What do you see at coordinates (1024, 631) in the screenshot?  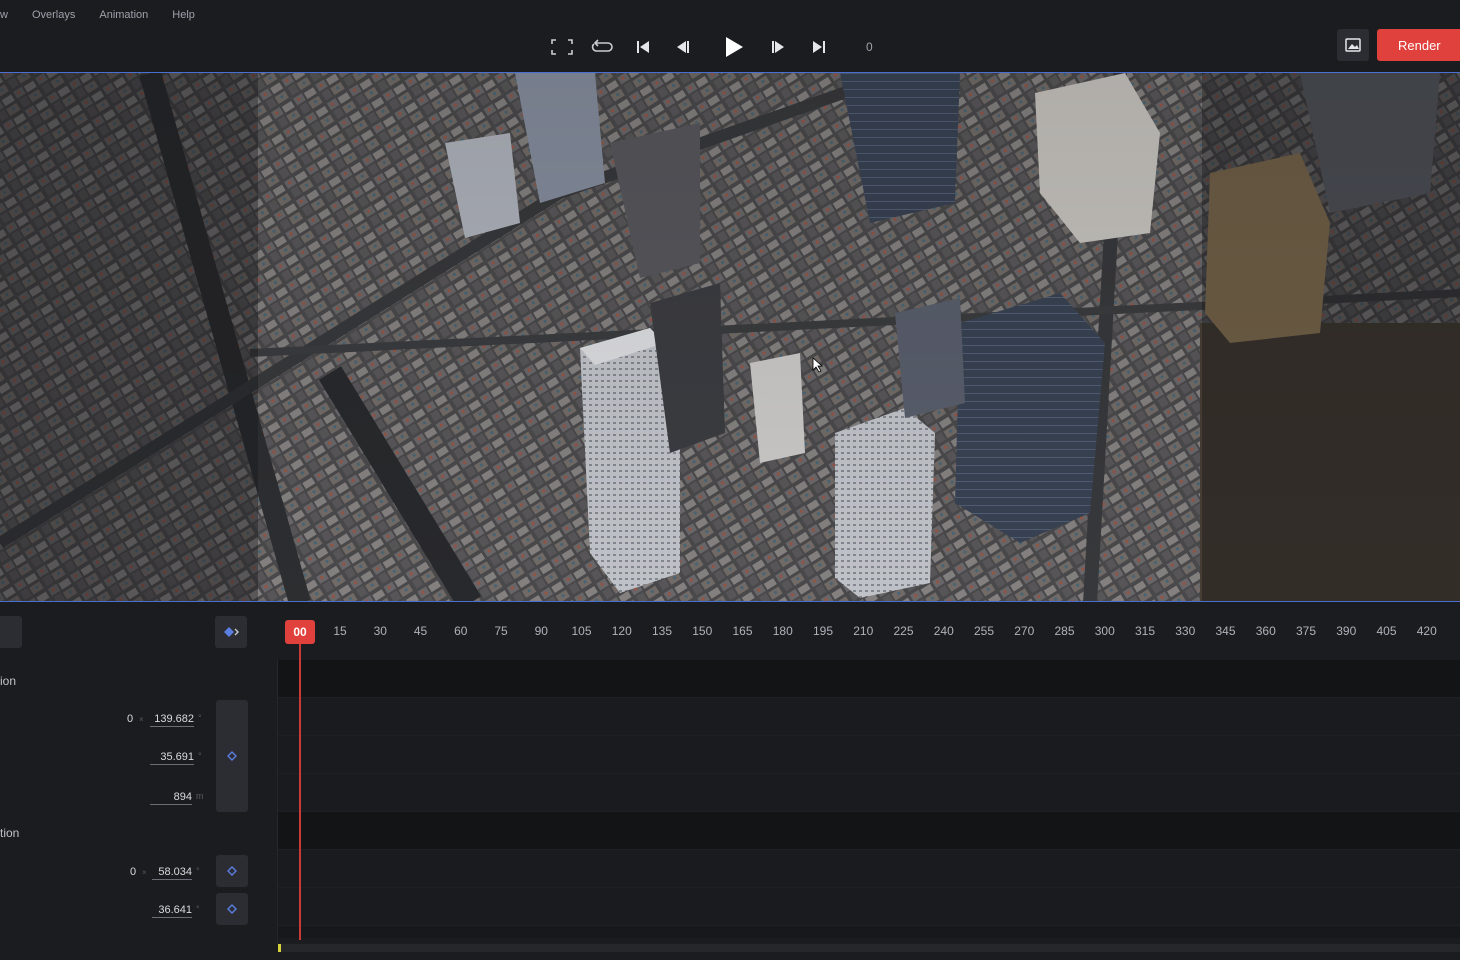 I see `ruler-tick: 270` at bounding box center [1024, 631].